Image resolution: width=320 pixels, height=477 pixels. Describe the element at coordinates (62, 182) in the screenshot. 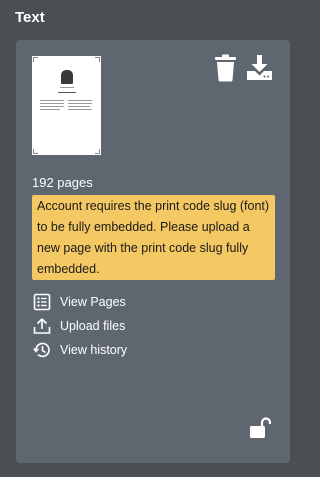

I see `page-count: 192 pages` at that location.